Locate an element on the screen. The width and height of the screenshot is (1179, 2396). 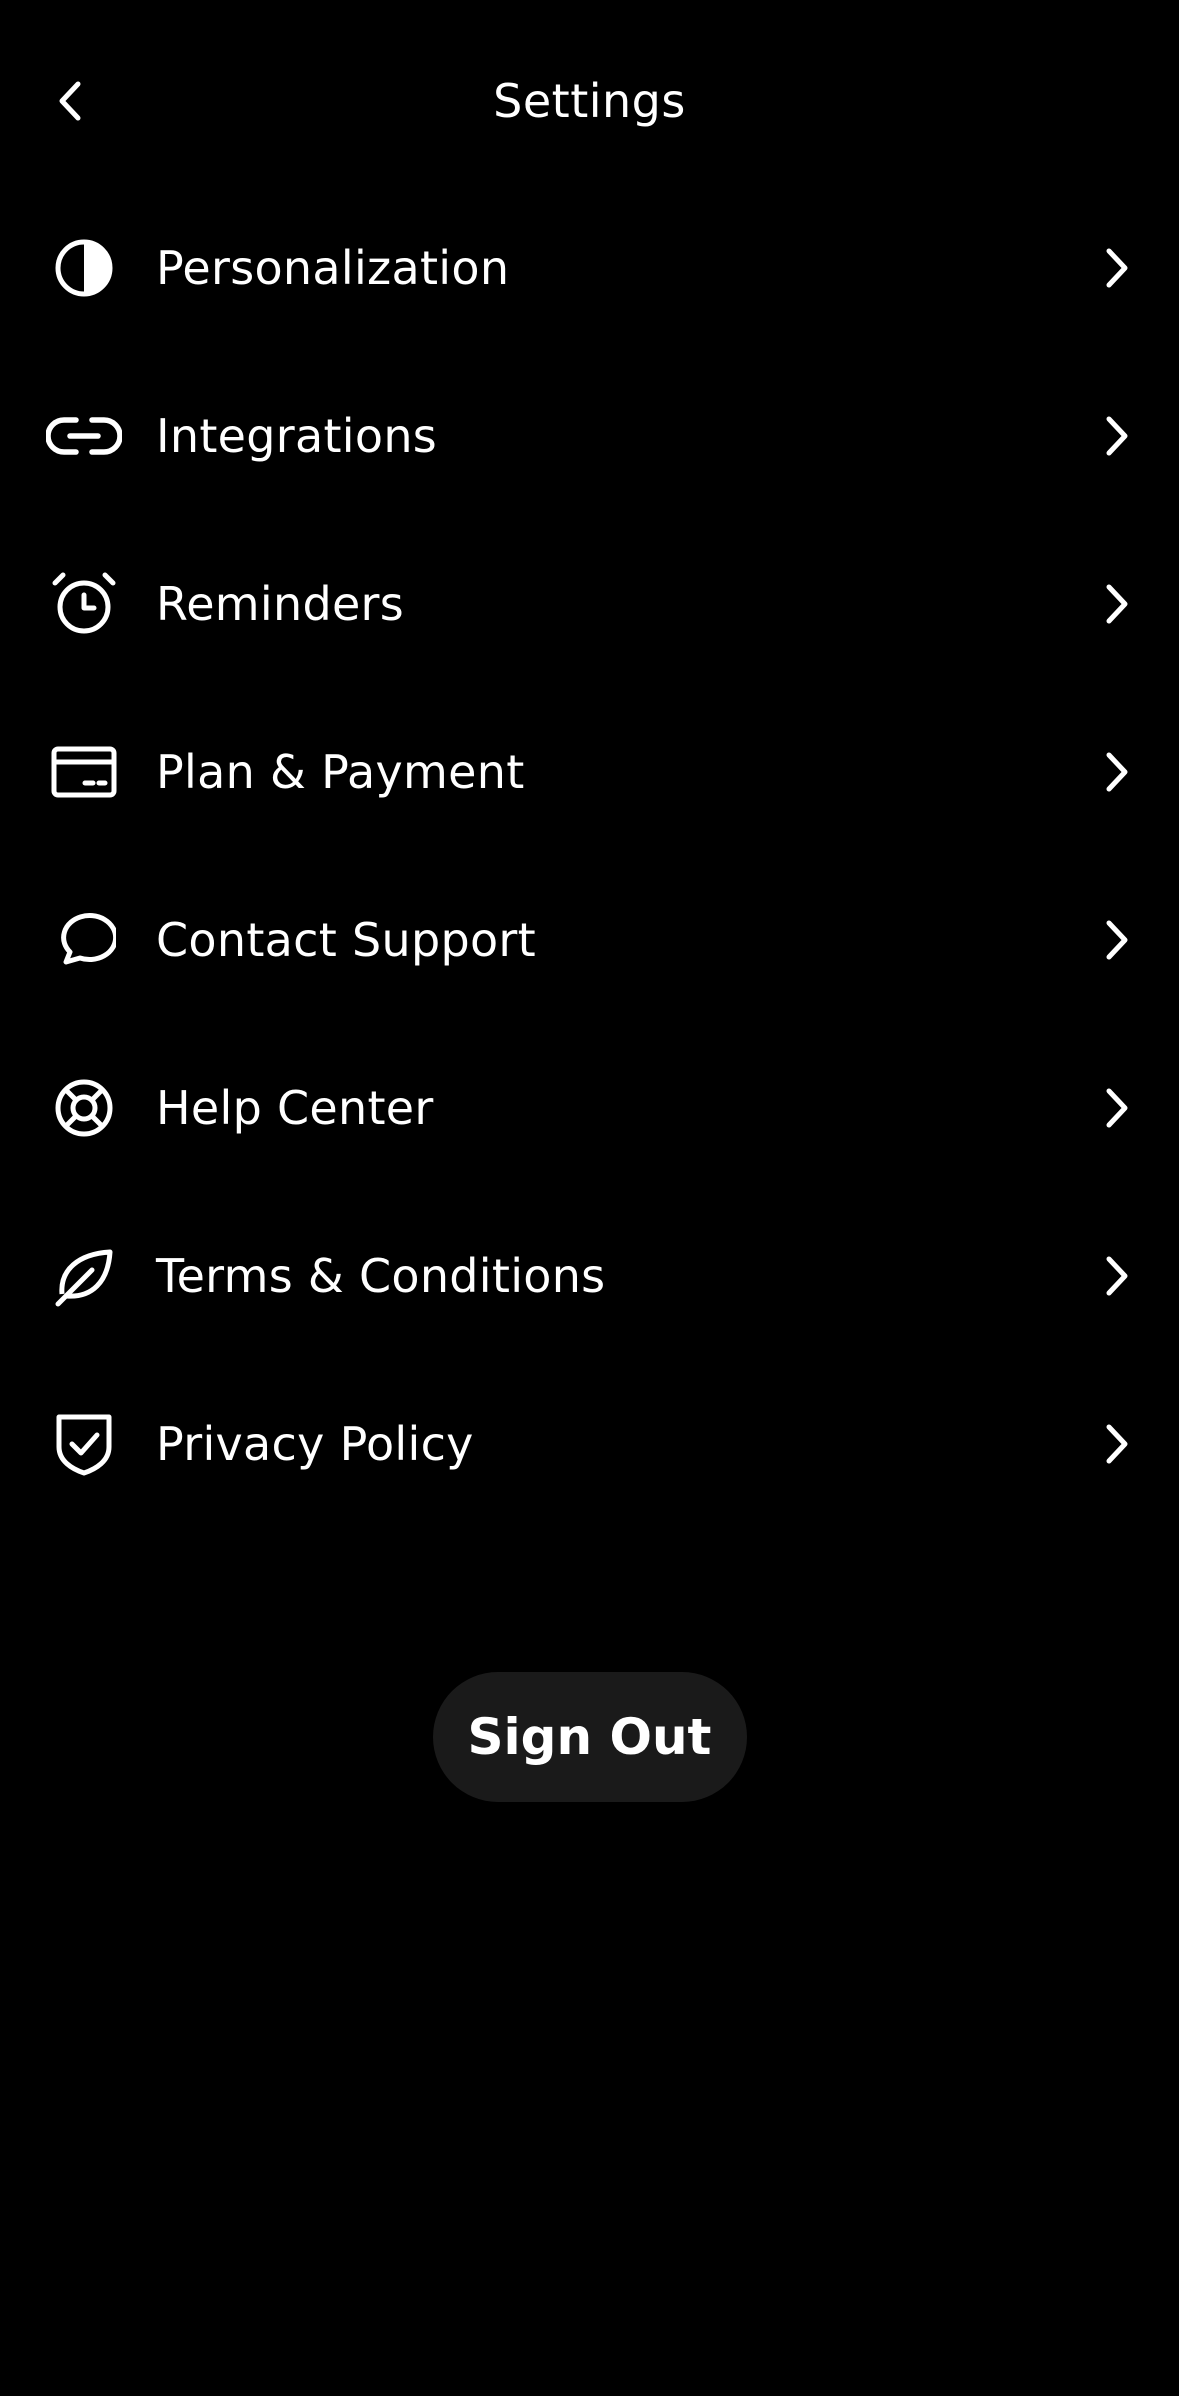
menu-item-label: Privacy Policy is located at coordinates (315, 1444).